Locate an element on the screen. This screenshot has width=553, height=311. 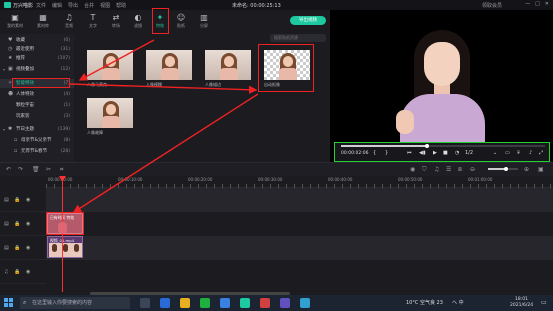
menu-view: 视图 is located at coordinates (105, 5).